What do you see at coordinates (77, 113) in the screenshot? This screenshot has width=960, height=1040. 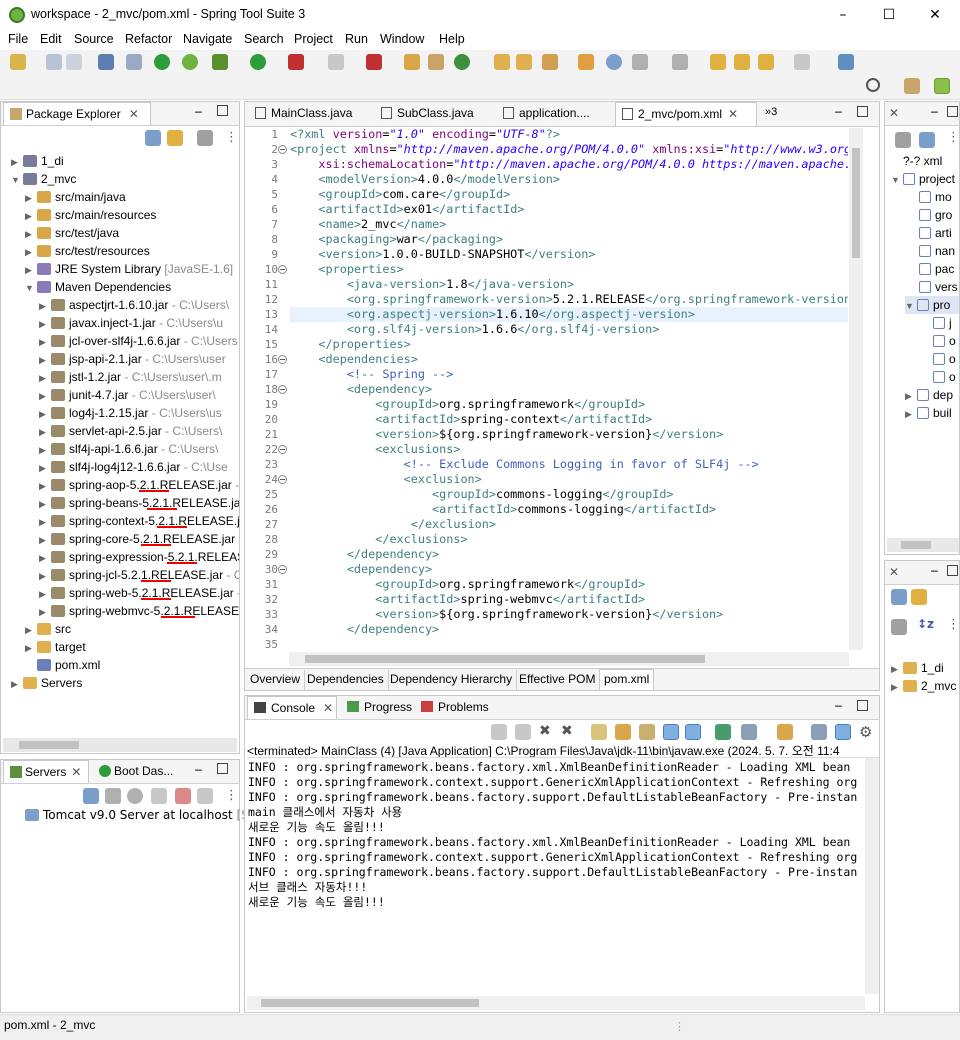 I see `tab-package-explorer: Package Explorer ✕` at bounding box center [77, 113].